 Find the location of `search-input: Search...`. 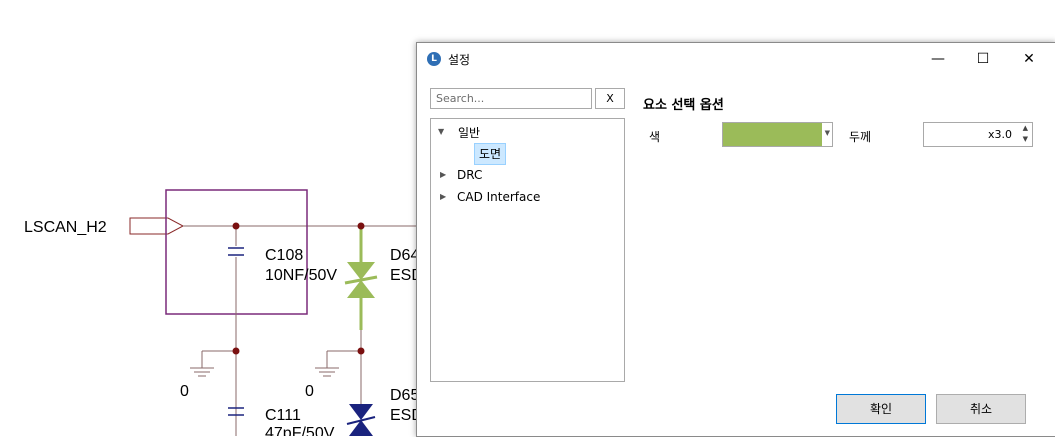

search-input: Search... is located at coordinates (511, 98).